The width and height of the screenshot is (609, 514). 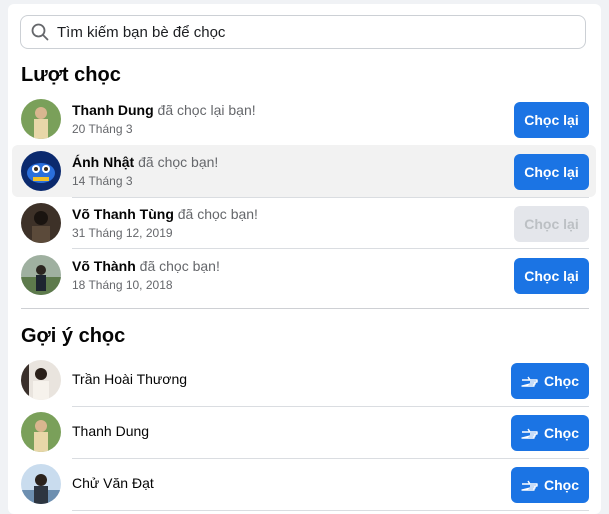 I want to click on pokes-section-title: Lượt chọc, so click(x=71, y=75).